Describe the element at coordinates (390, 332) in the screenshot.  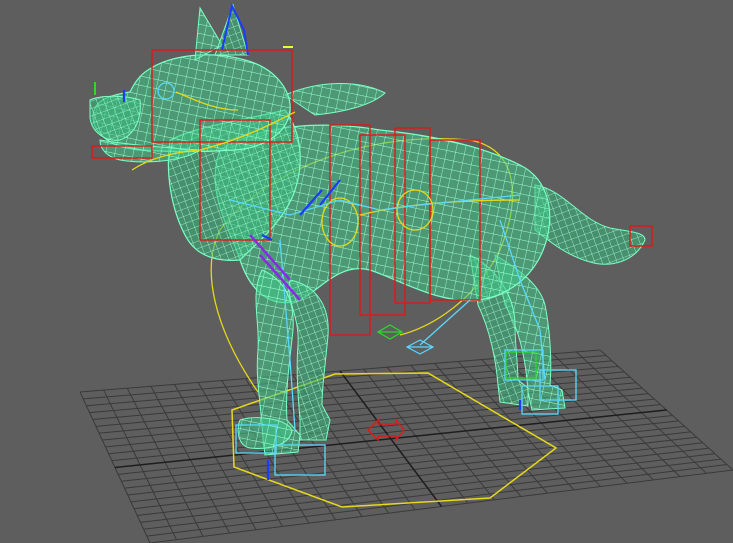
I see `green-locator-icon` at that location.